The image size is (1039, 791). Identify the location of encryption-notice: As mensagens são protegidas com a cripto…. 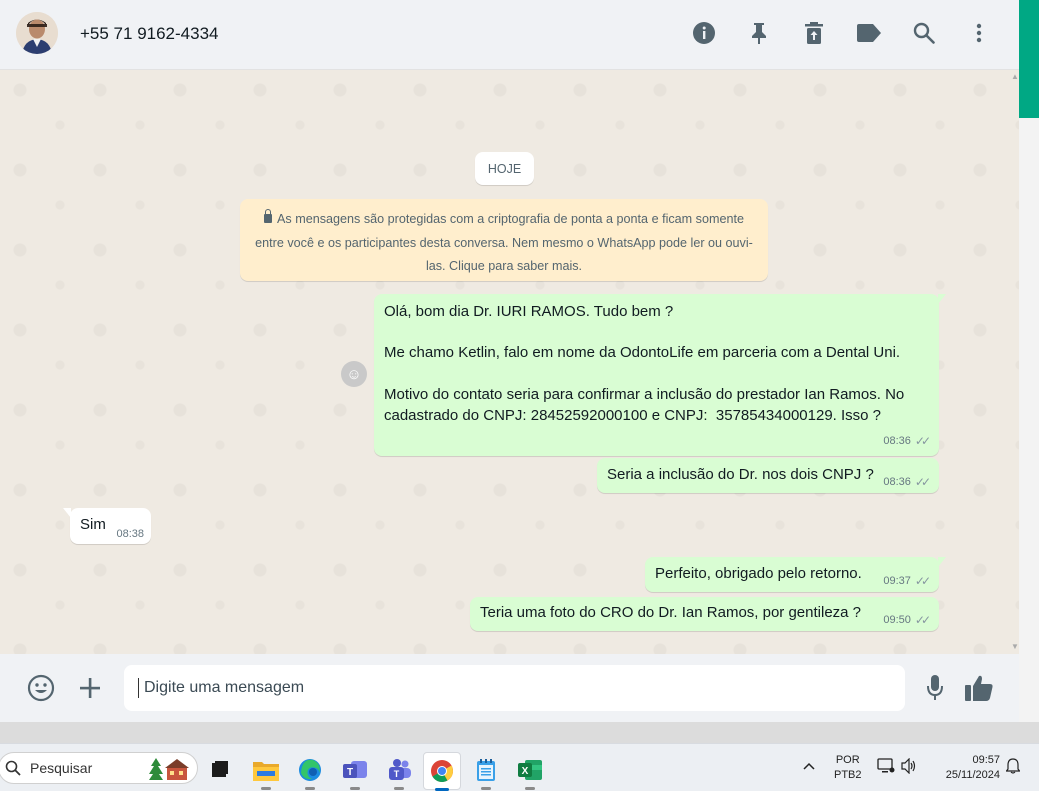
(504, 240).